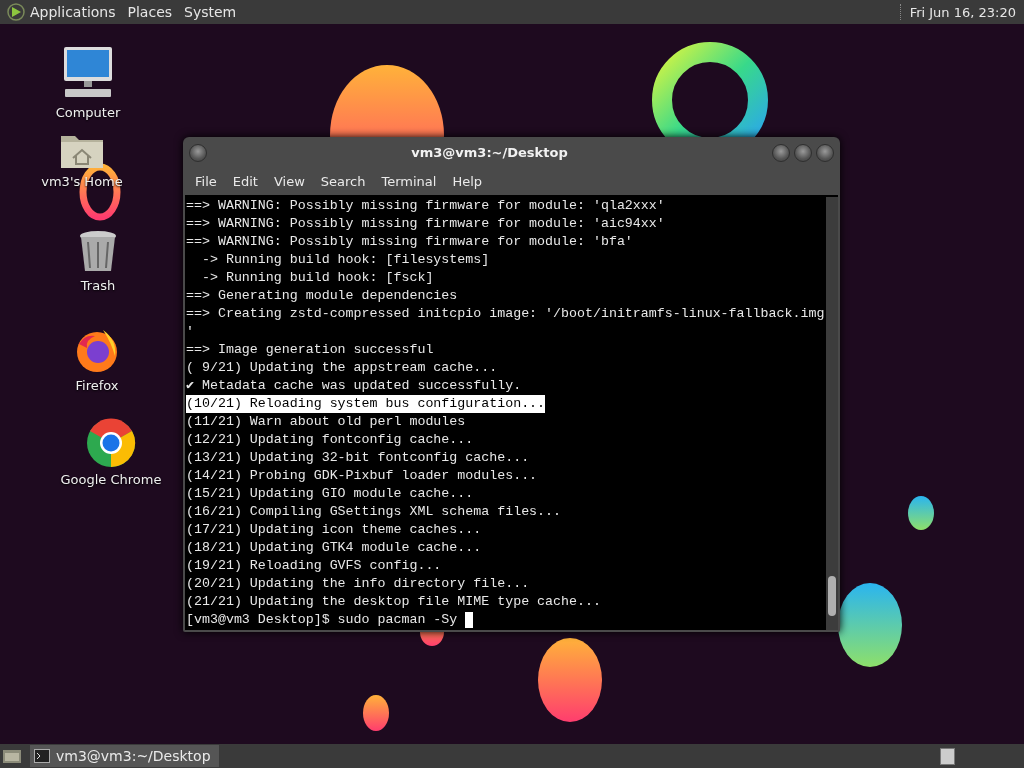 The image size is (1024, 768). What do you see at coordinates (198, 152) in the screenshot?
I see `window-menu-button` at bounding box center [198, 152].